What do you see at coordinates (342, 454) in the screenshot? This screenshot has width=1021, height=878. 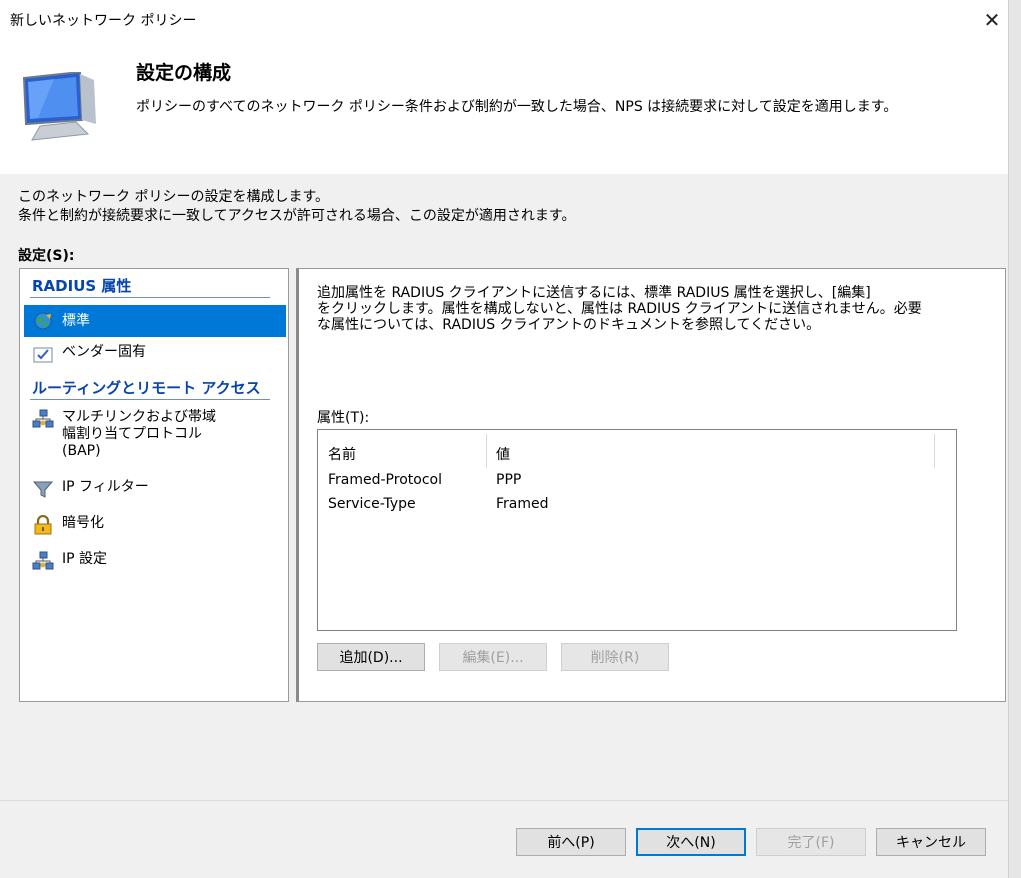 I see `column-header-name: 名前` at bounding box center [342, 454].